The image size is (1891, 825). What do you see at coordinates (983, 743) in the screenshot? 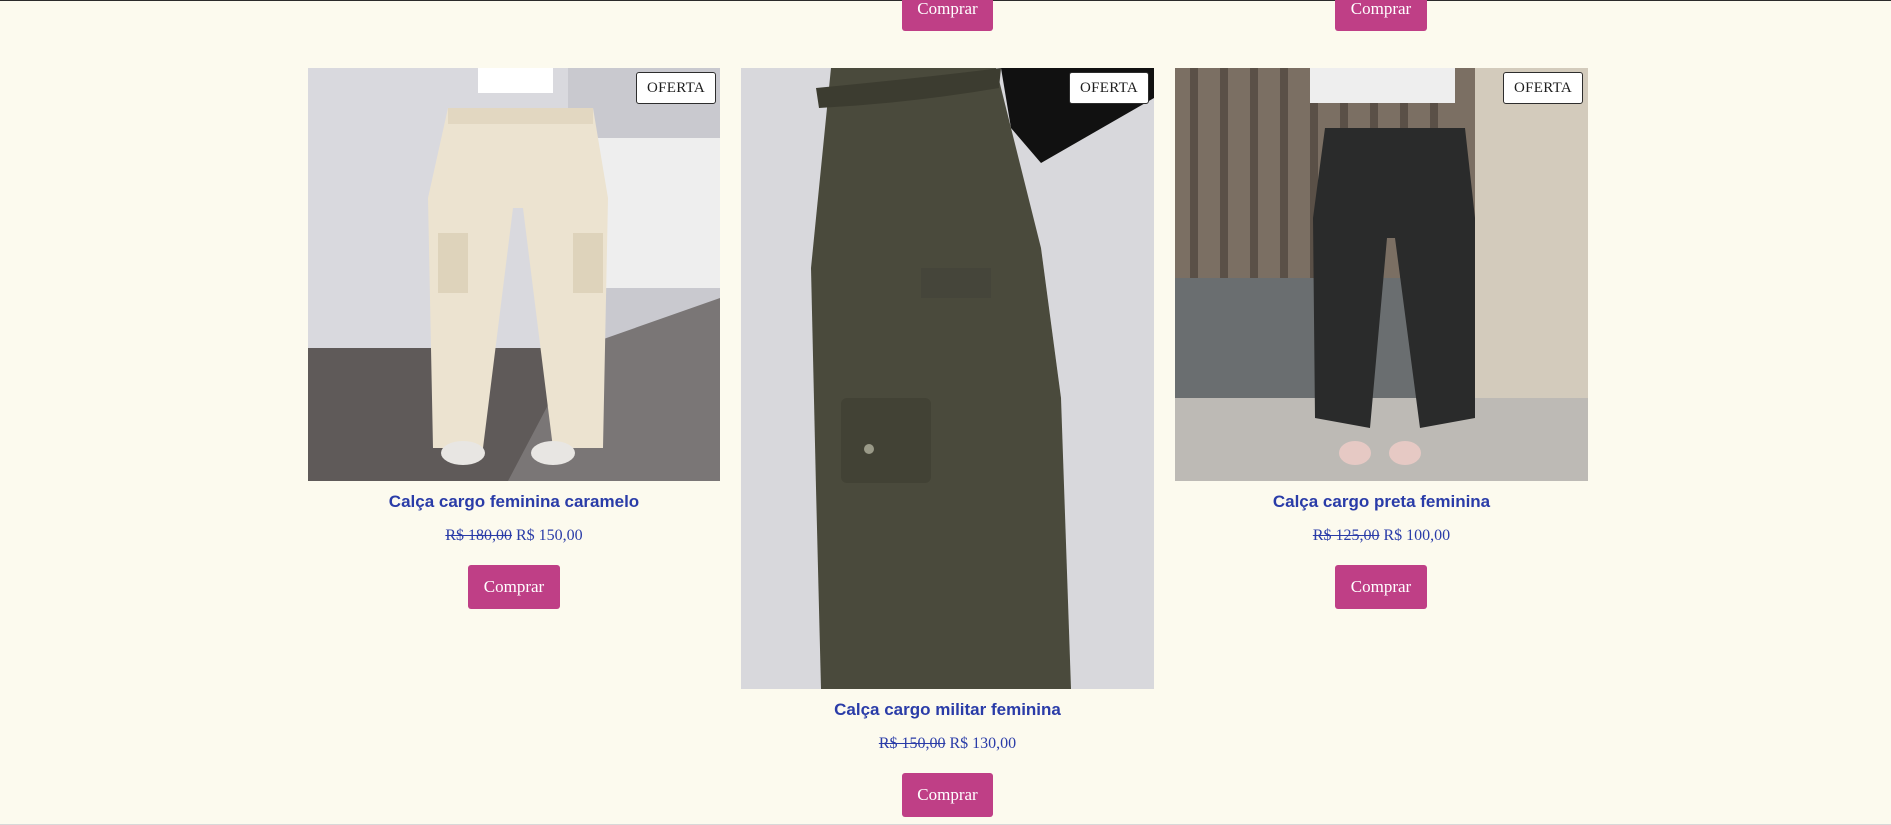
I see `sale-price: R$ 130,00` at bounding box center [983, 743].